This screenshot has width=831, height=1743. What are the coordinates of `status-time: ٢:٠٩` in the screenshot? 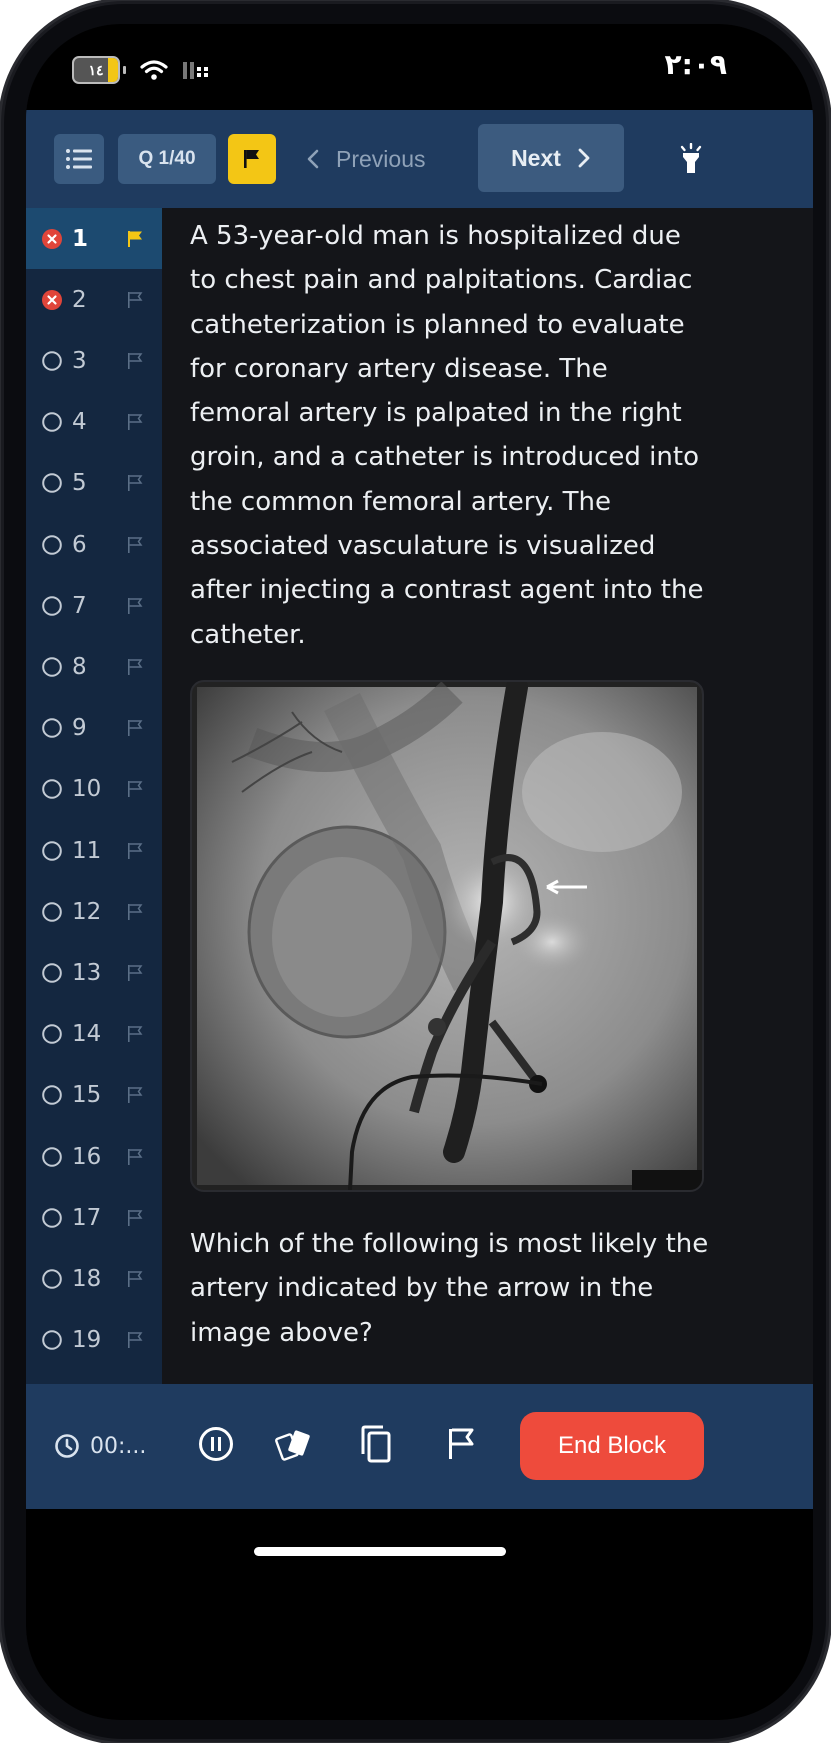 It's located at (695, 64).